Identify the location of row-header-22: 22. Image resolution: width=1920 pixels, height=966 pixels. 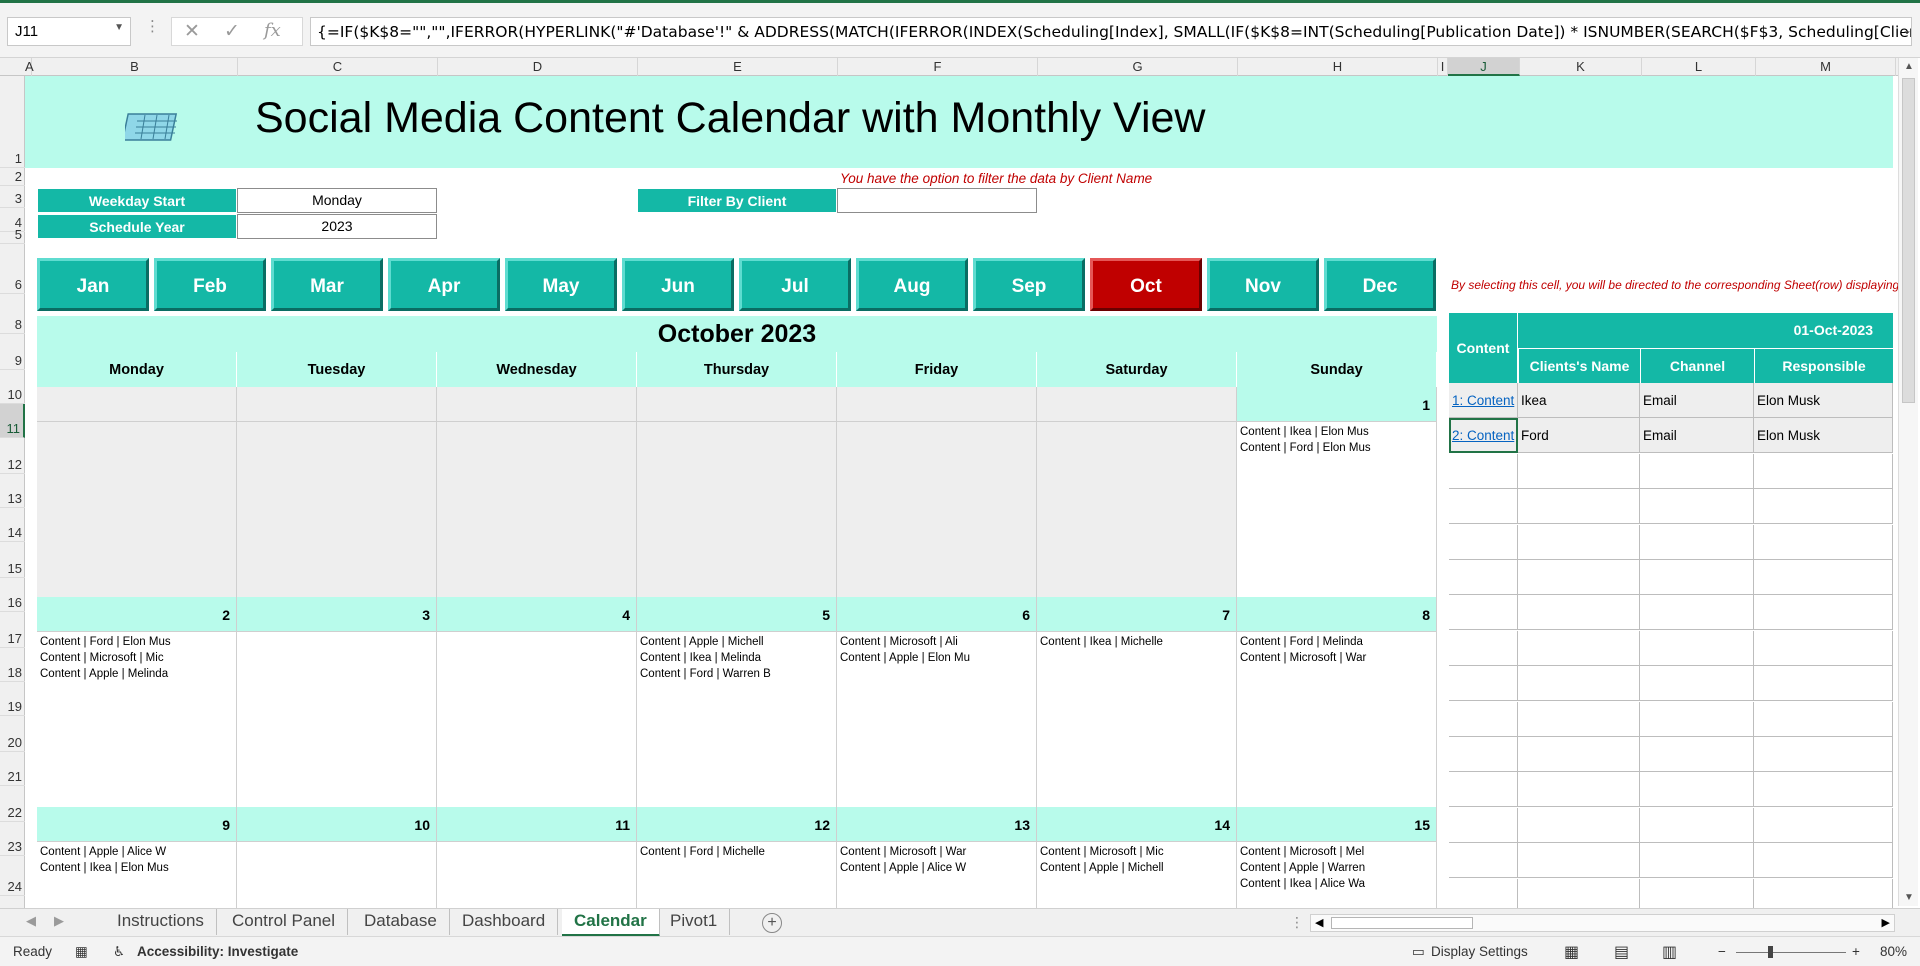
(12, 804).